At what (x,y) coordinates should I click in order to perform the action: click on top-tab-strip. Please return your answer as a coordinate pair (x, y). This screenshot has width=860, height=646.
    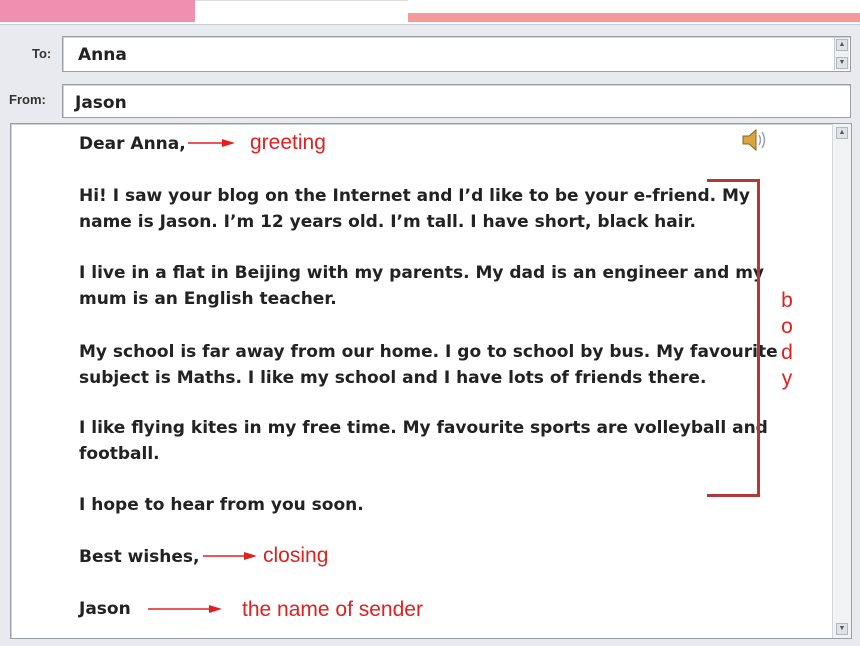
    Looking at the image, I should click on (430, 12).